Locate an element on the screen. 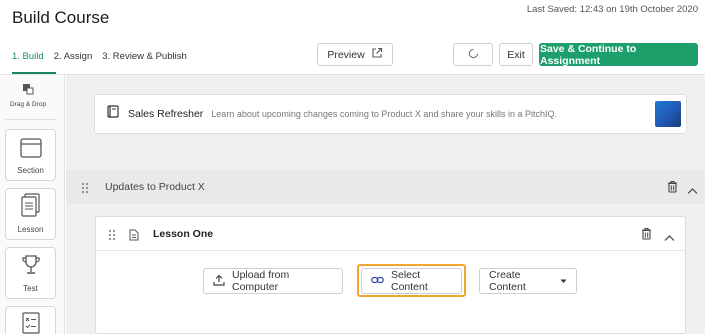 This screenshot has height=334, width=705. quiz-icon is located at coordinates (31, 322).